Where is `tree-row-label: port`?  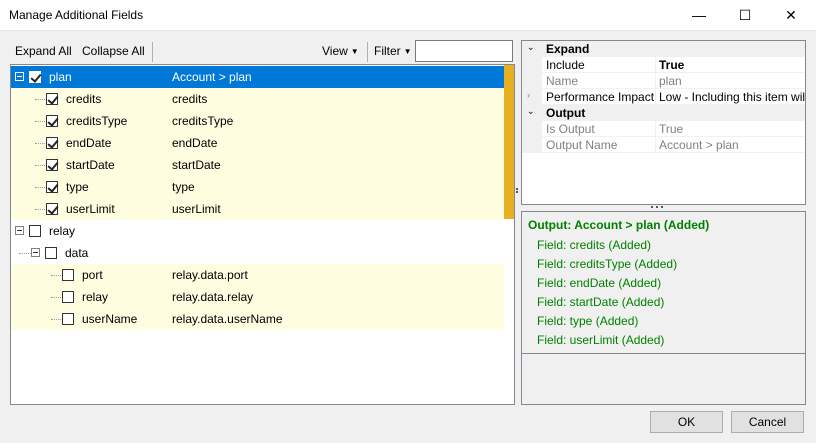 tree-row-label: port is located at coordinates (92, 275).